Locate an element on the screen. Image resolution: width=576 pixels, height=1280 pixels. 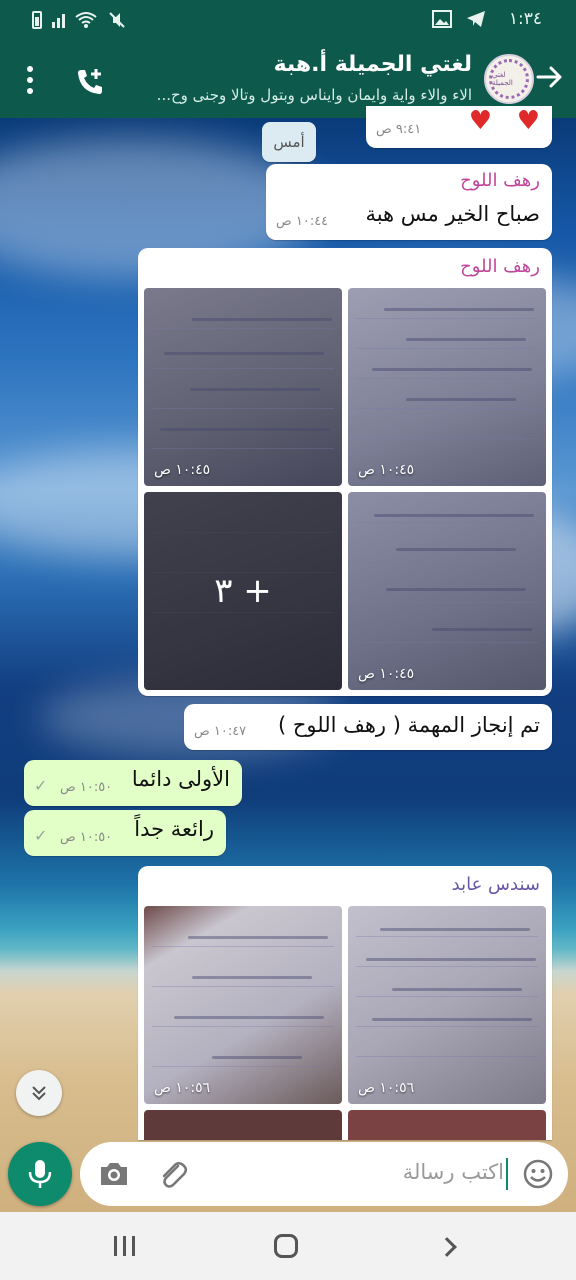
system-nav-bar is located at coordinates (288, 1246).